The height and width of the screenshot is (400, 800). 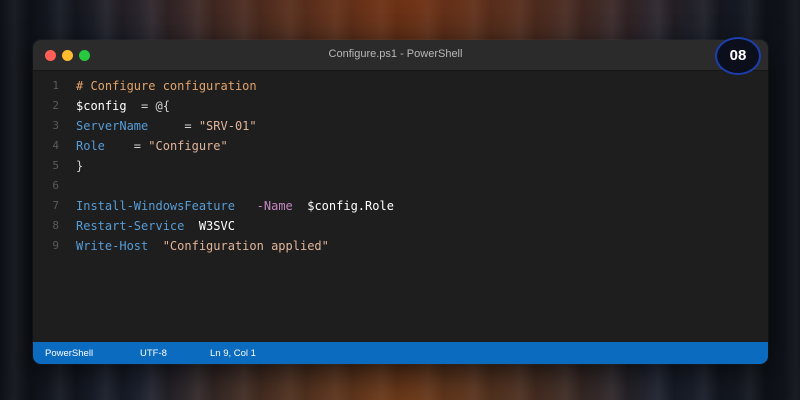 I want to click on code-text: Restart-Service W3SVC, so click(x=155, y=226).